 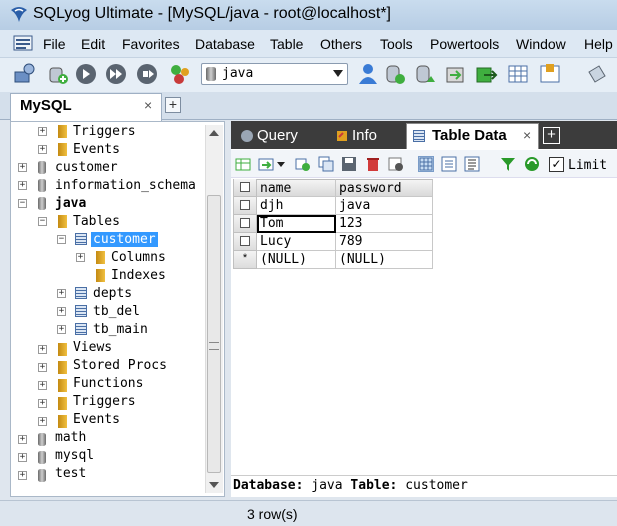 I want to click on tree-item-tables: Tables, so click(x=96, y=221).